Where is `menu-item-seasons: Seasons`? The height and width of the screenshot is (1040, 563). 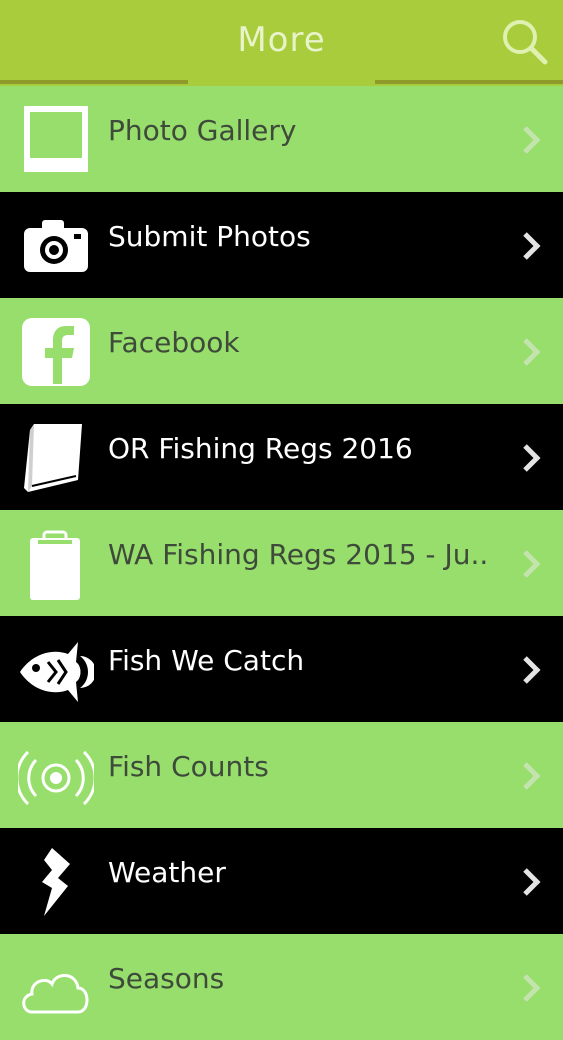 menu-item-seasons: Seasons is located at coordinates (281, 987).